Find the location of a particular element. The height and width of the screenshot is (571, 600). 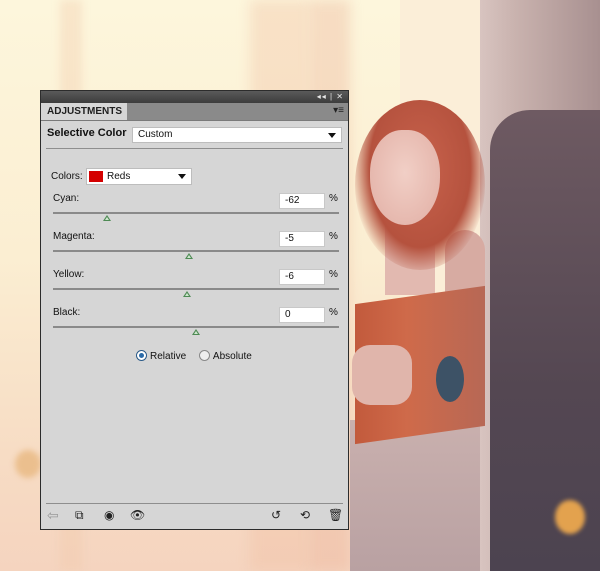

slider-label: Cyan: is located at coordinates (66, 198).